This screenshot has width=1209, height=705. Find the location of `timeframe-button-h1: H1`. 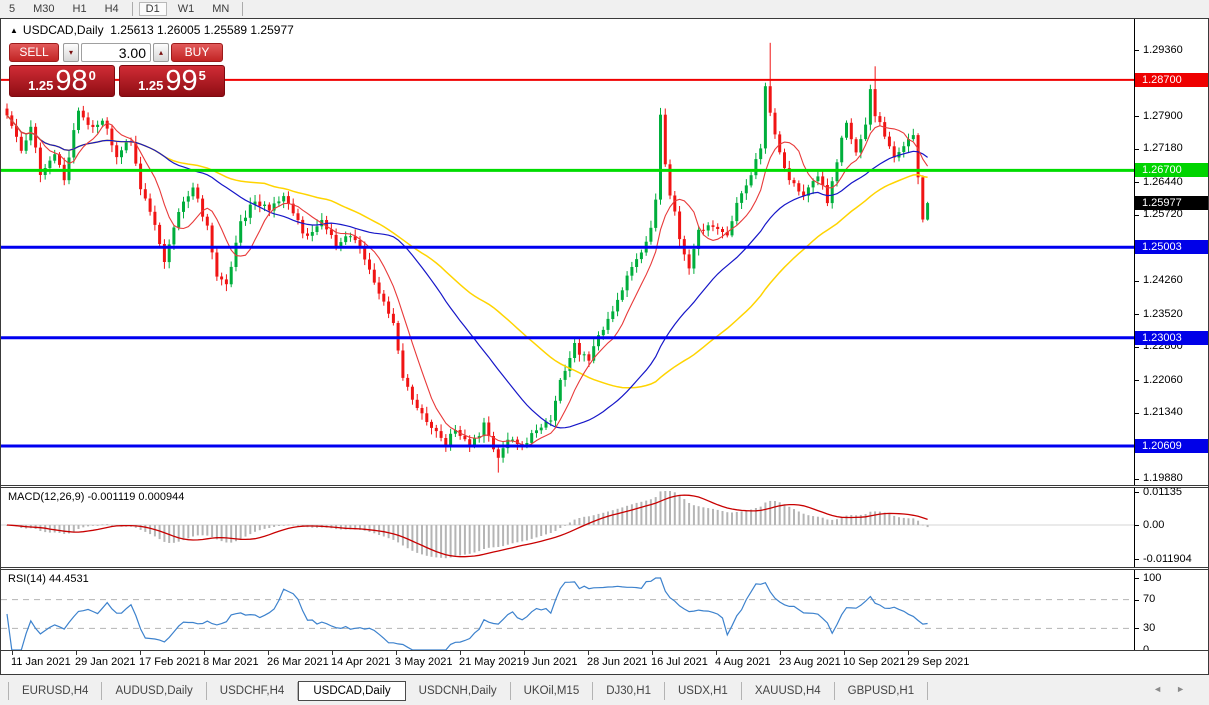

timeframe-button-h1: H1 is located at coordinates (80, 9).